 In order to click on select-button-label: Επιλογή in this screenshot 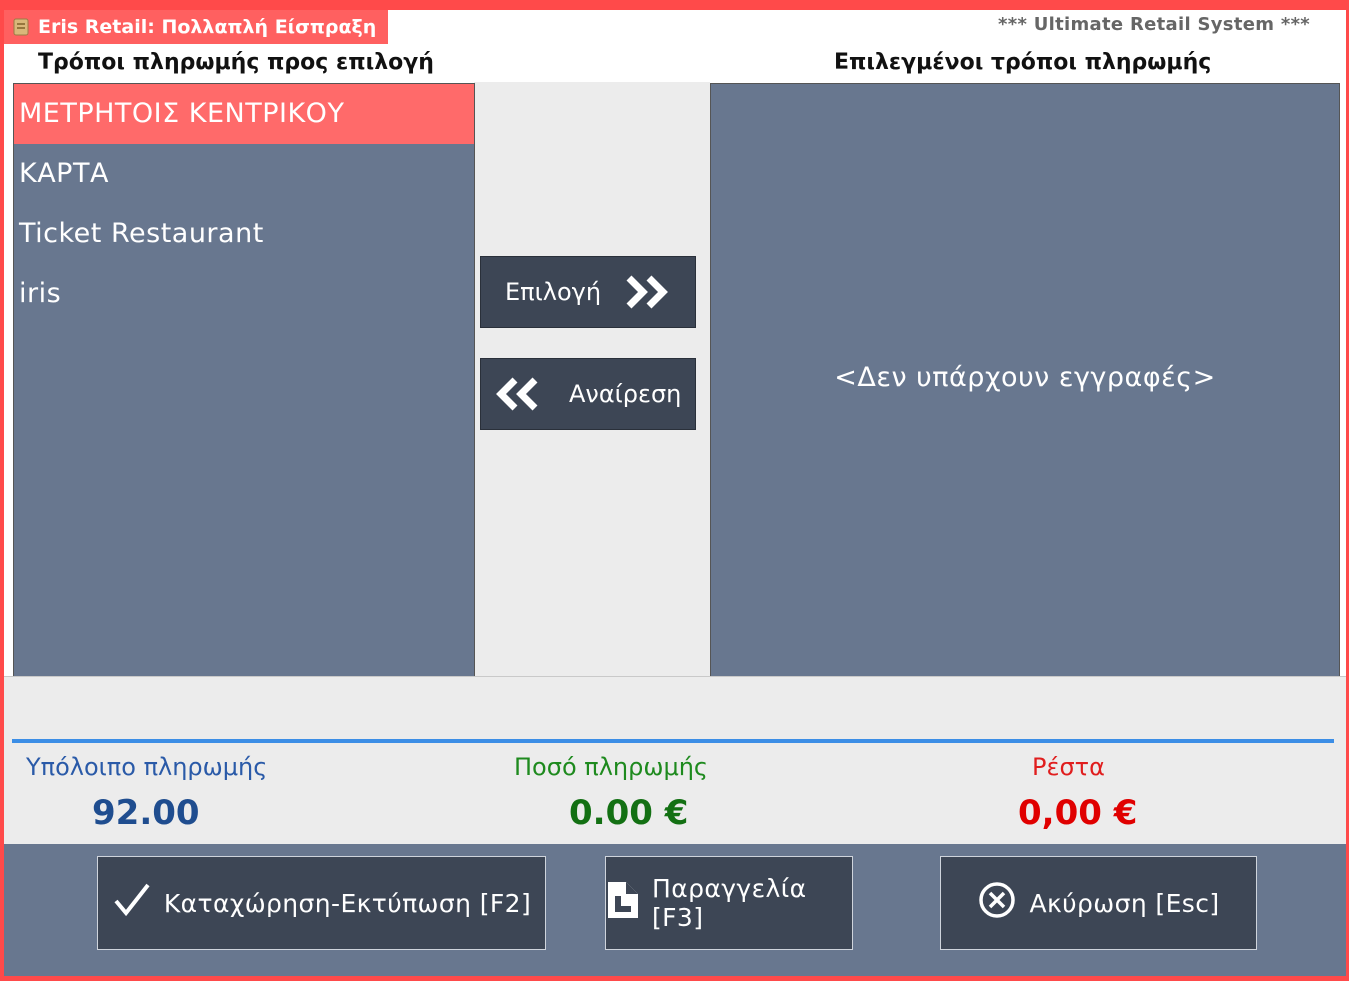, I will do `click(553, 292)`.